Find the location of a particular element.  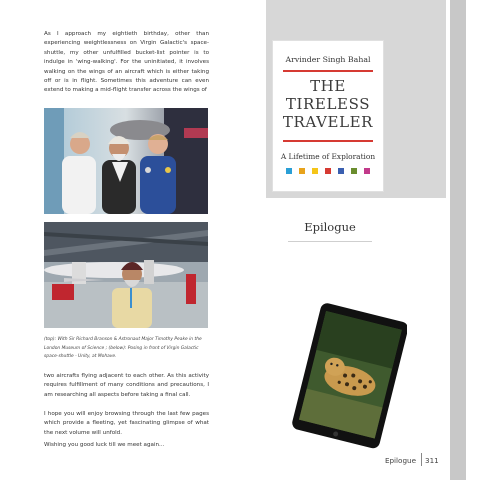

cover-subtitle: A Lifetime of Exploration is located at coordinates (328, 156).